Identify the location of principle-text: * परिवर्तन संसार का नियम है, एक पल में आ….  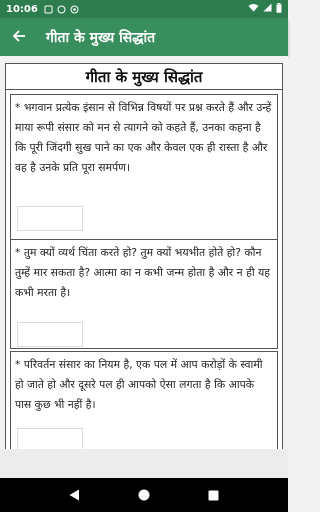
(139, 384).